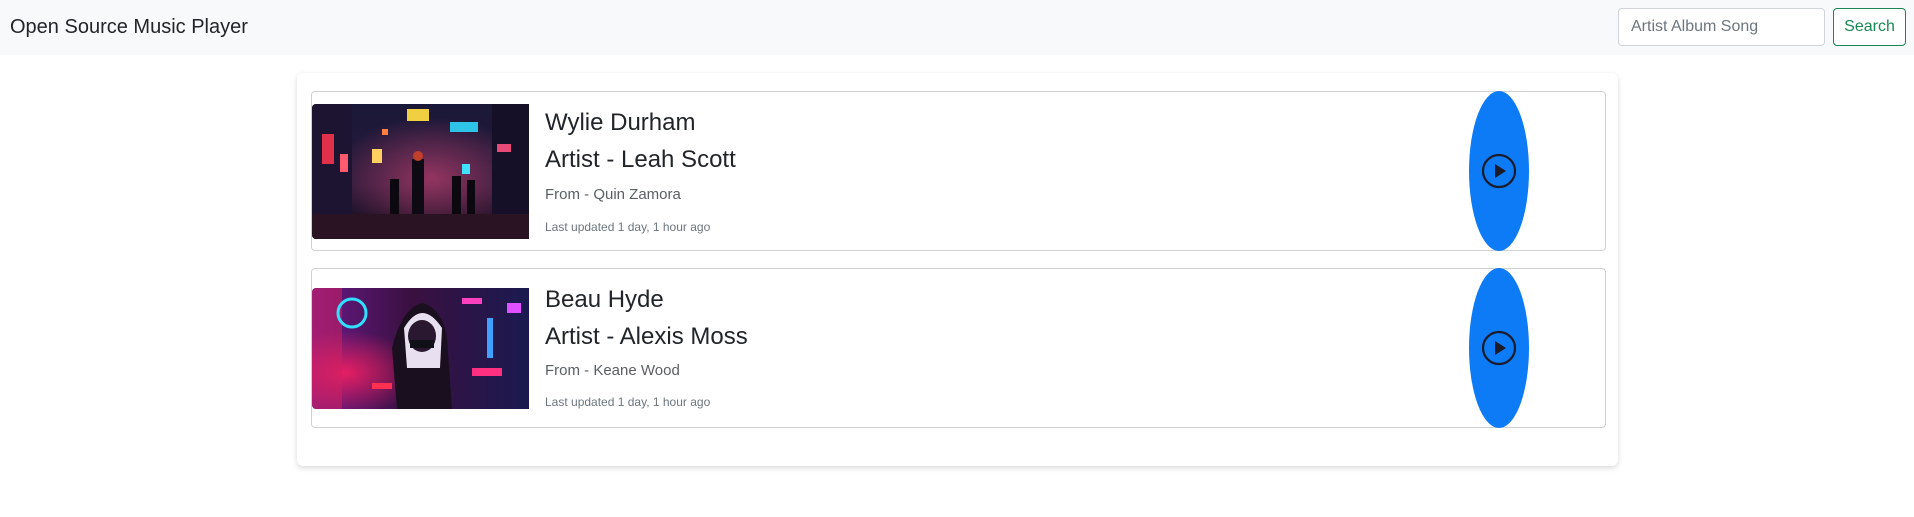  I want to click on song-artist: Artist - Leah Scott, so click(640, 159).